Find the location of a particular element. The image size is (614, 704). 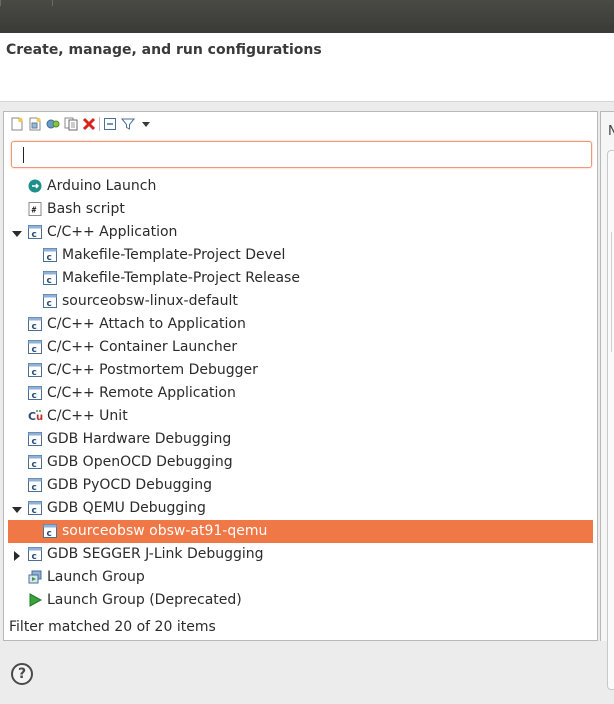

tree-item-label: Makefile-Template-Project Release is located at coordinates (181, 278).